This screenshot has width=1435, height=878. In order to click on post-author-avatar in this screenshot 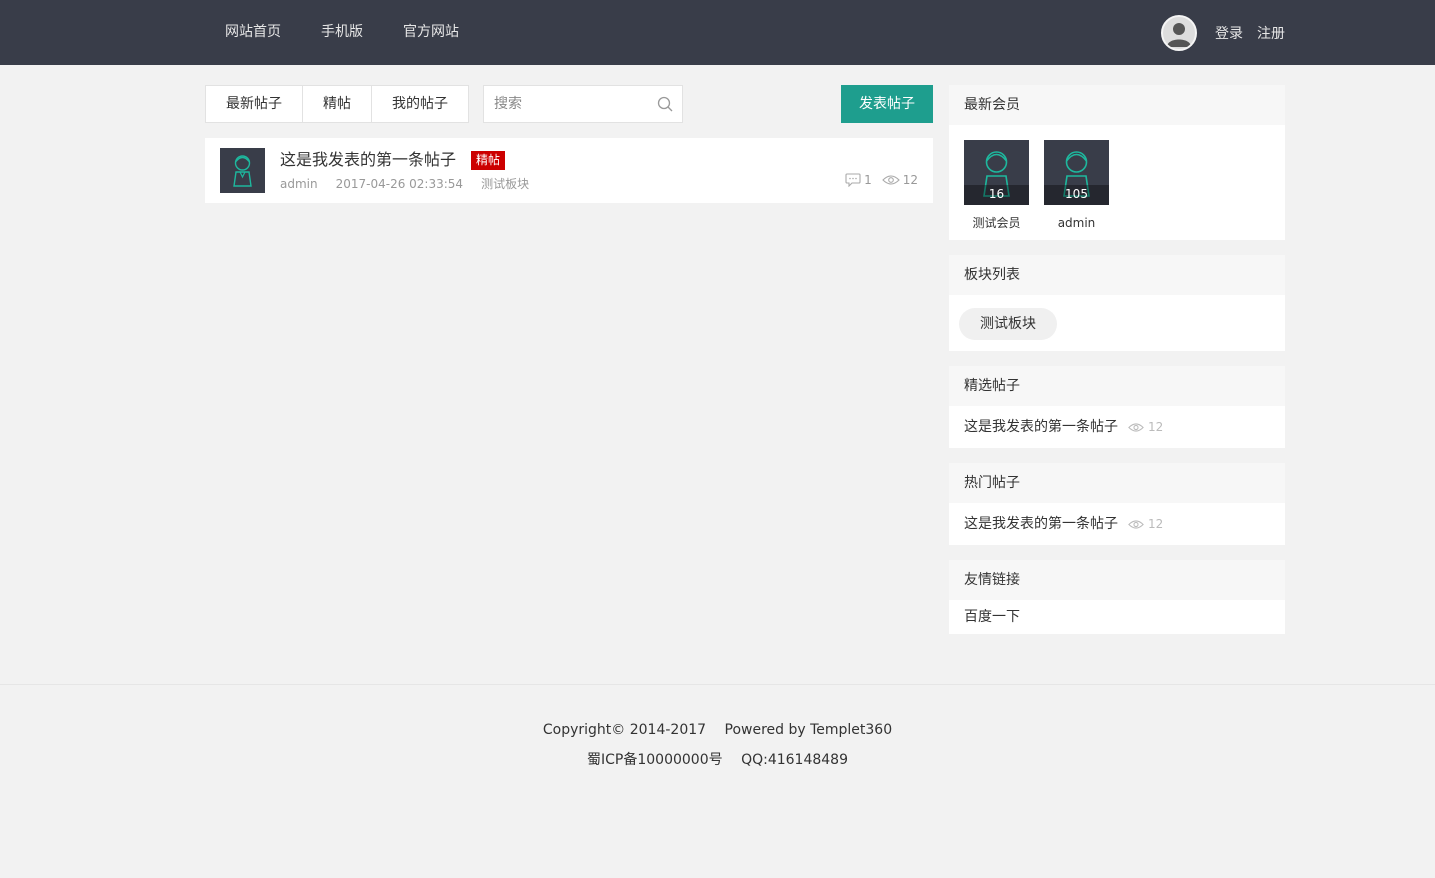, I will do `click(242, 170)`.